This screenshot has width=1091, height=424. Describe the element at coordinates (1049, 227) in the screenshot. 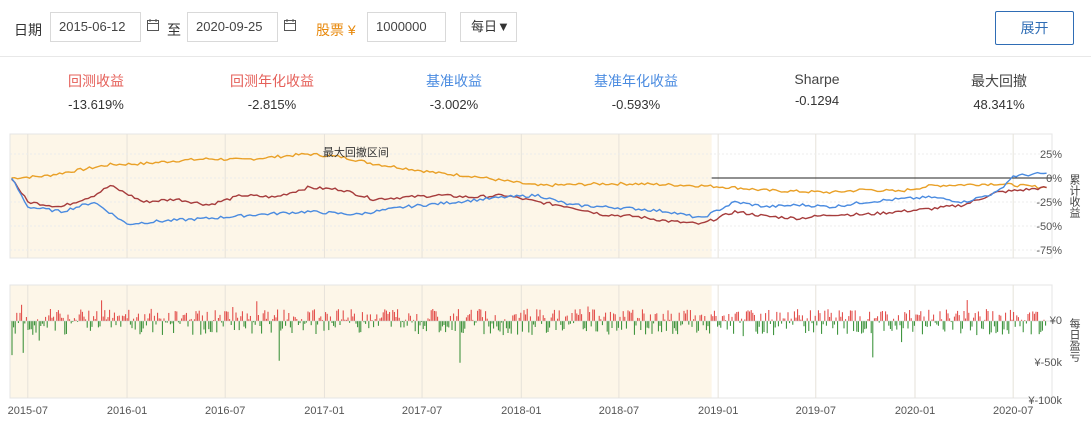

I see `y-tick-label: -50%` at that location.